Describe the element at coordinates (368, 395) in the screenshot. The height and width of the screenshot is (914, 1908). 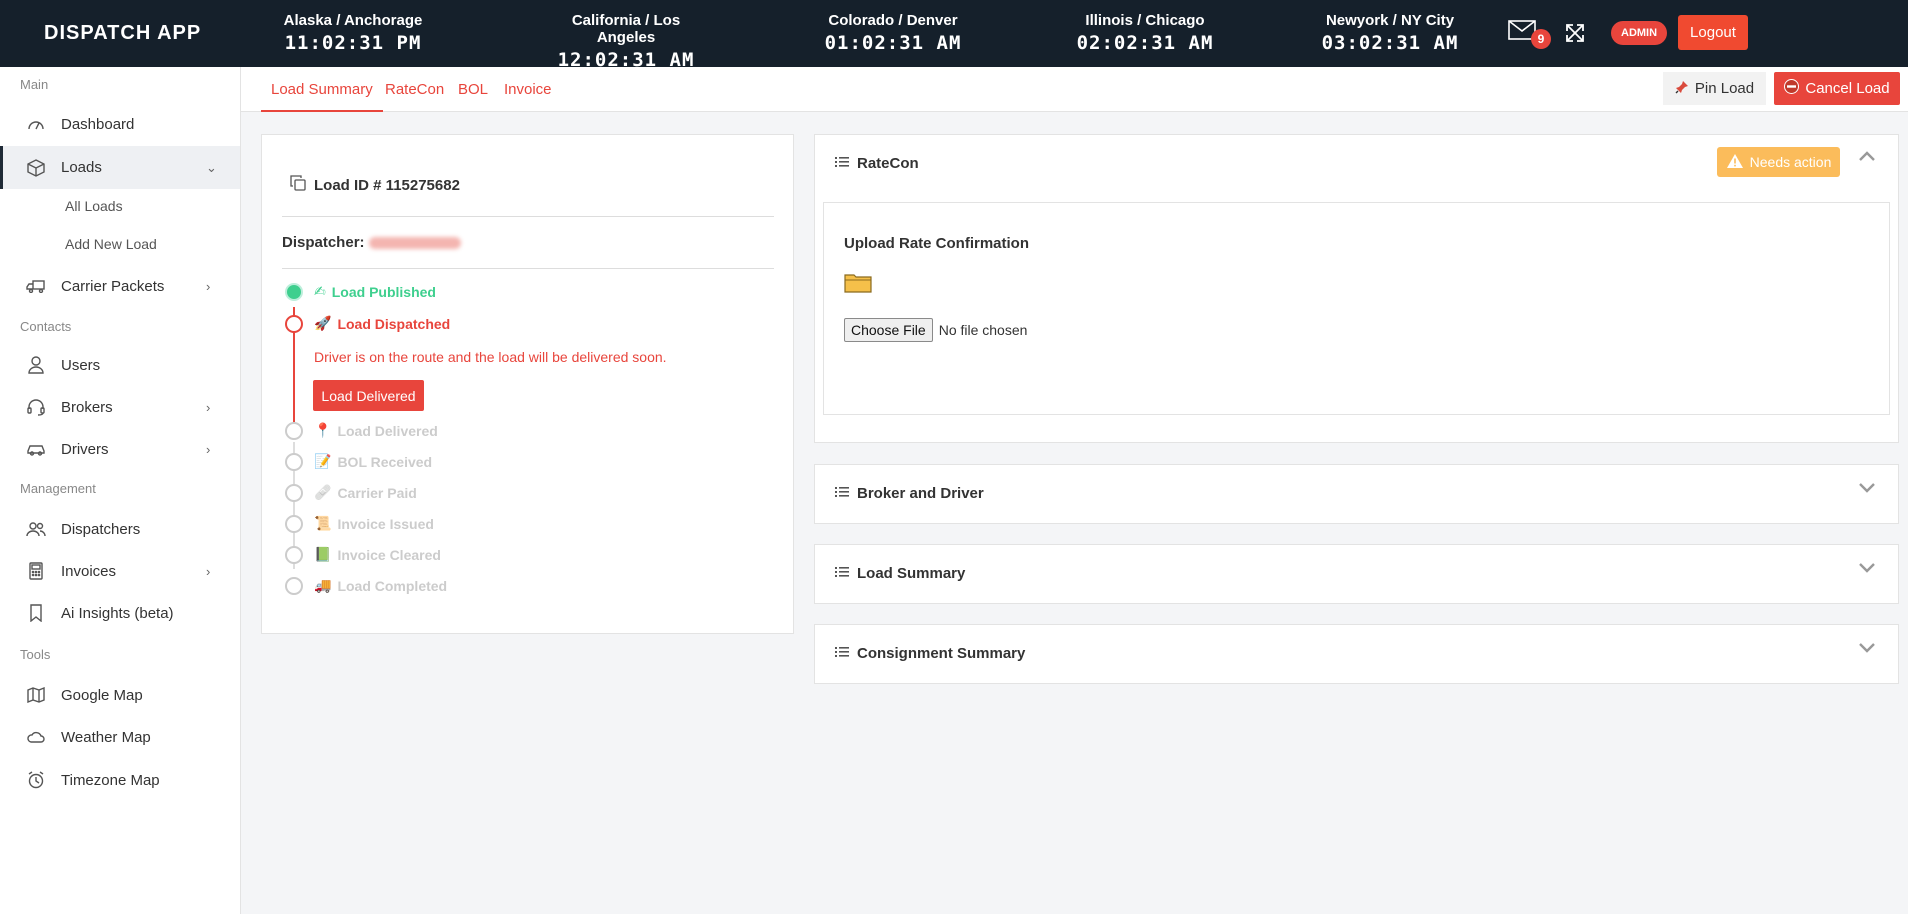
I see `load-delivered-button: Load Delivered` at that location.